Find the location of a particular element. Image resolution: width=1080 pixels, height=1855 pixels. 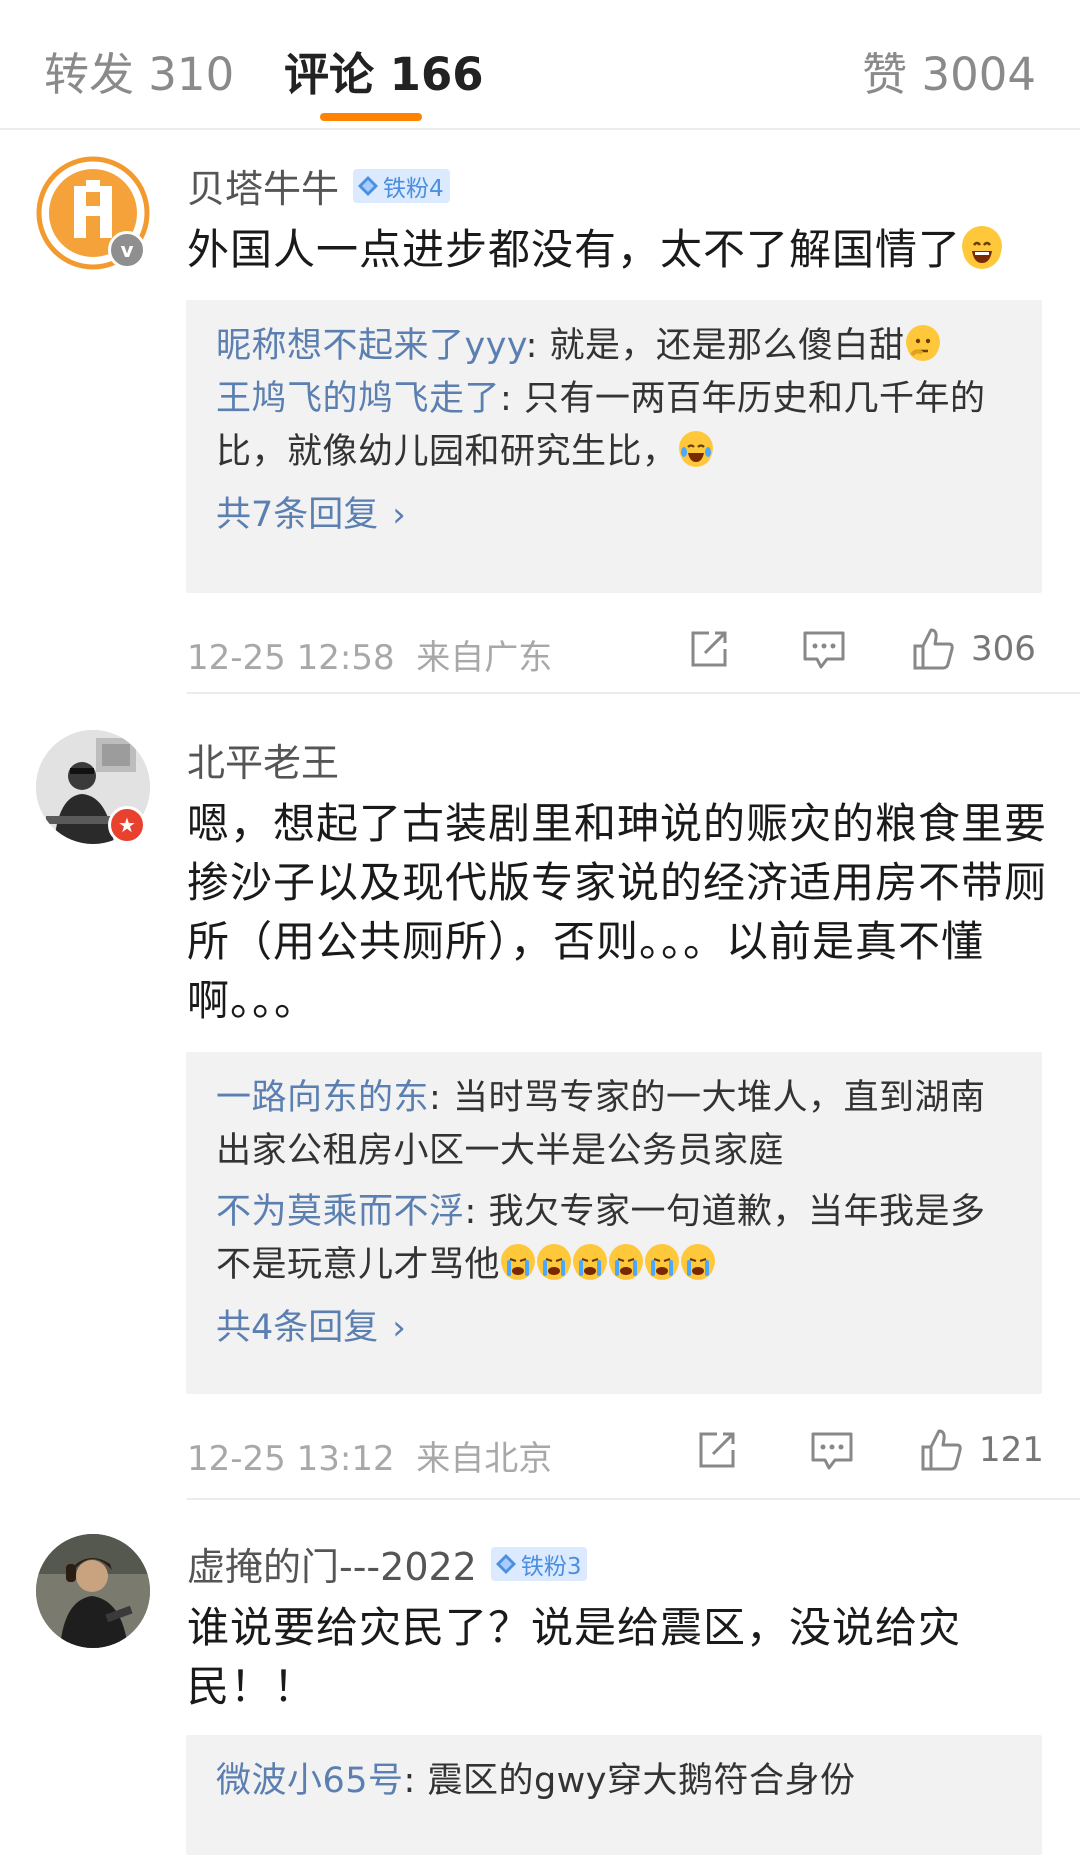

reply-username: 微波小65号 is located at coordinates (310, 1781).